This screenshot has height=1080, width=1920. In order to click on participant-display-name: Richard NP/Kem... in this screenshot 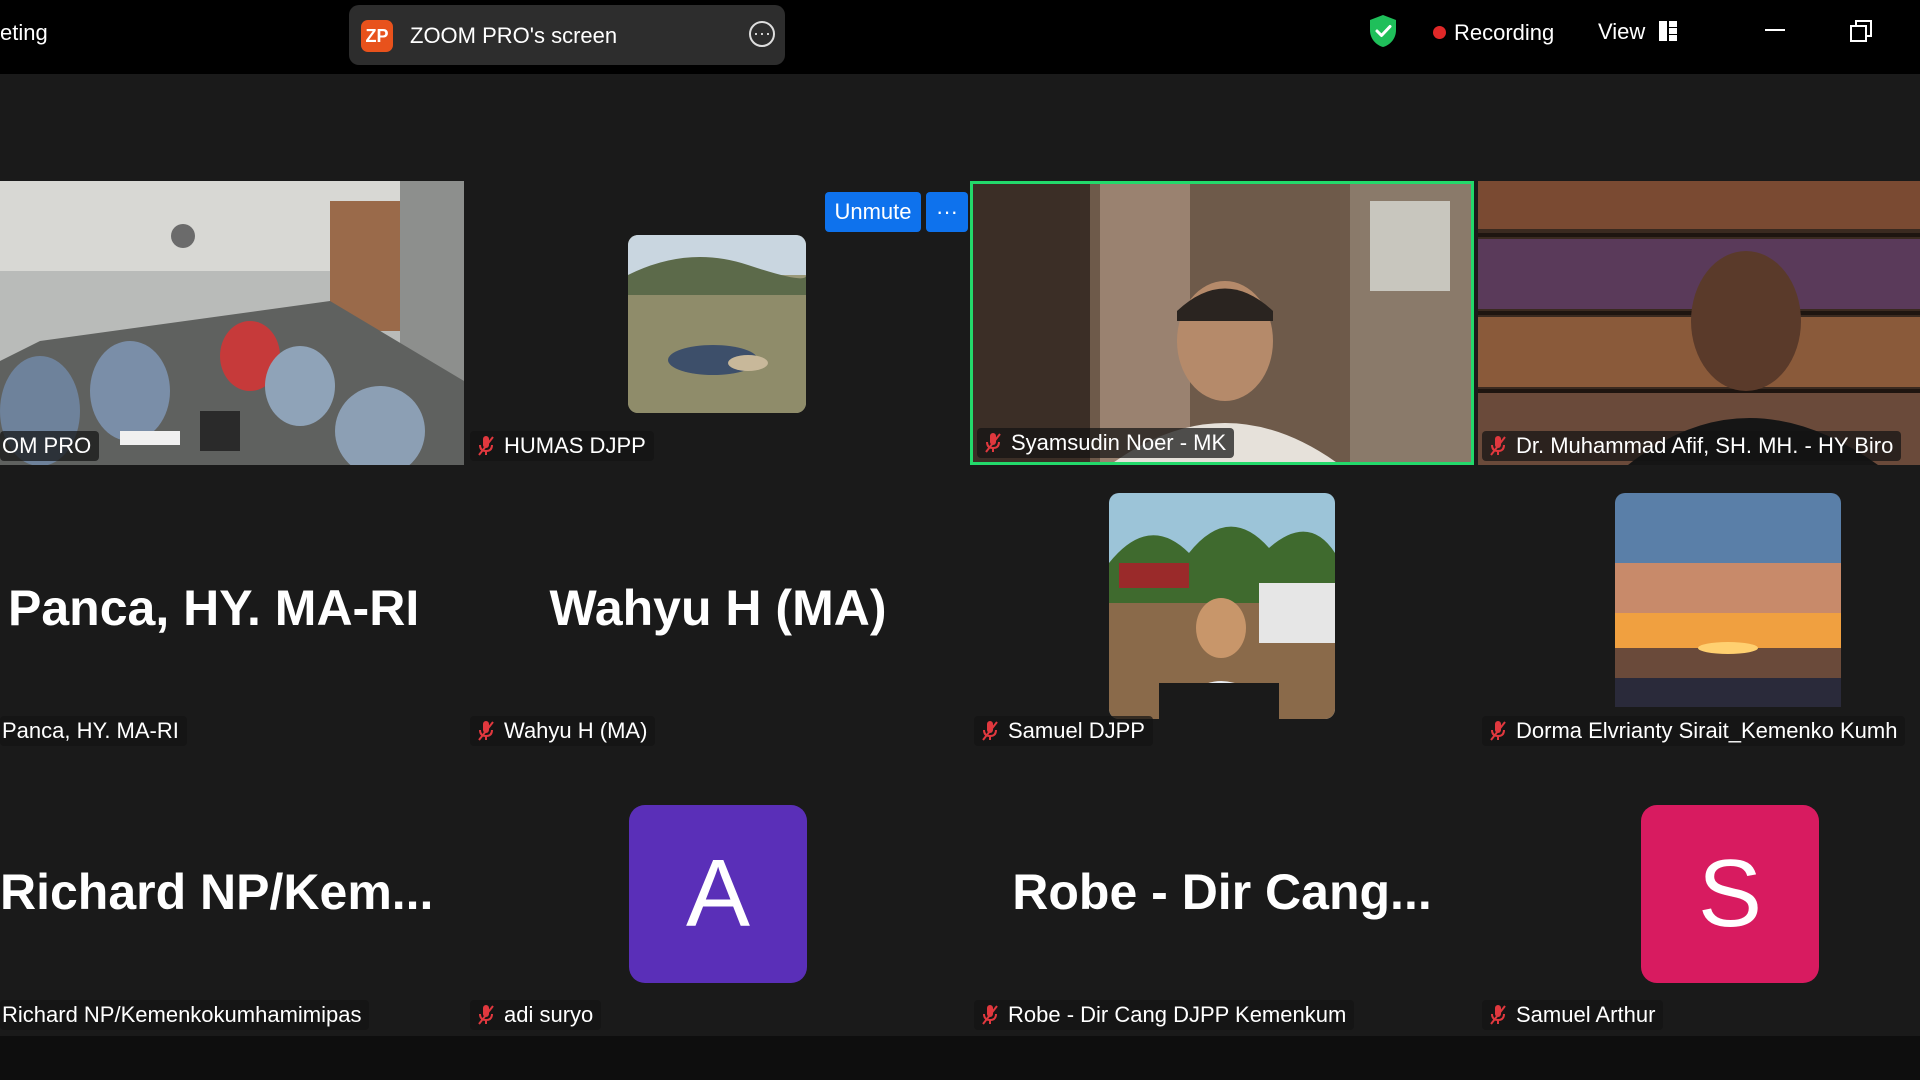, I will do `click(217, 892)`.